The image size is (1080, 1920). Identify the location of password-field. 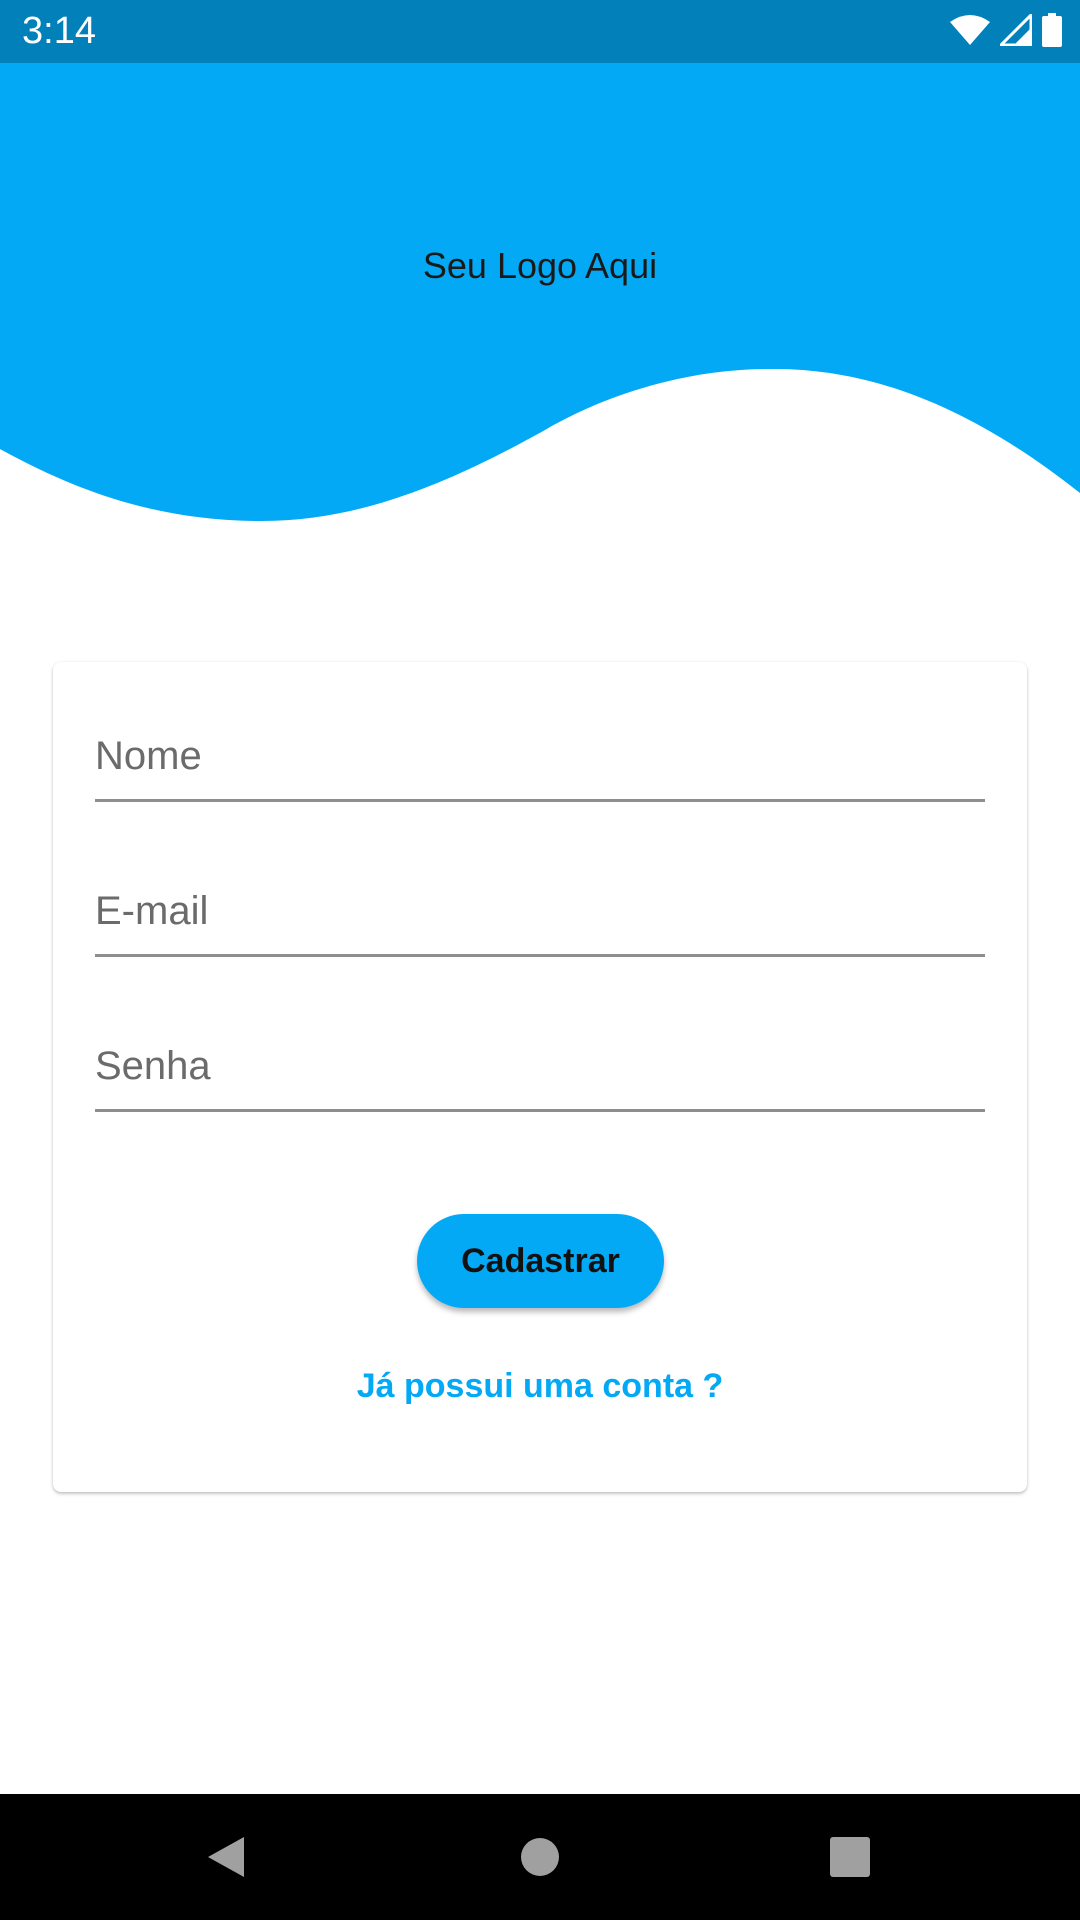
(540, 1042).